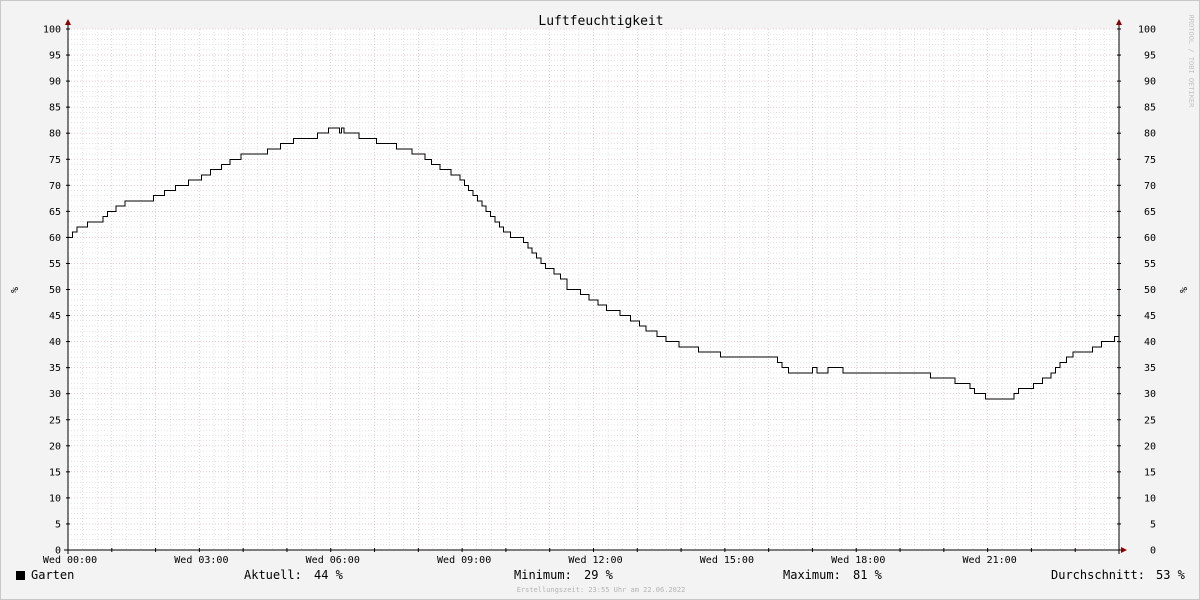 Image resolution: width=1200 pixels, height=600 pixels. Describe the element at coordinates (1170, 575) in the screenshot. I see `legend-avg-value: 53 %` at that location.